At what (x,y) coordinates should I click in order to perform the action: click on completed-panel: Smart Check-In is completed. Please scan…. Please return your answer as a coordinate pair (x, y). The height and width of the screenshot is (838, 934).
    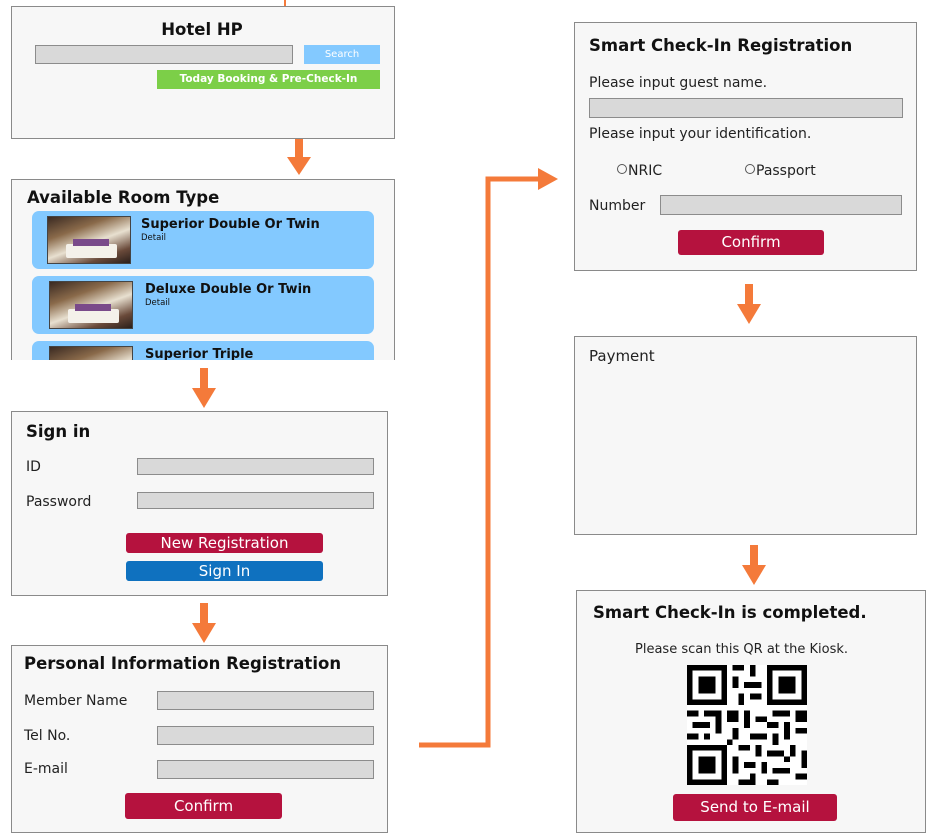
    Looking at the image, I should click on (751, 711).